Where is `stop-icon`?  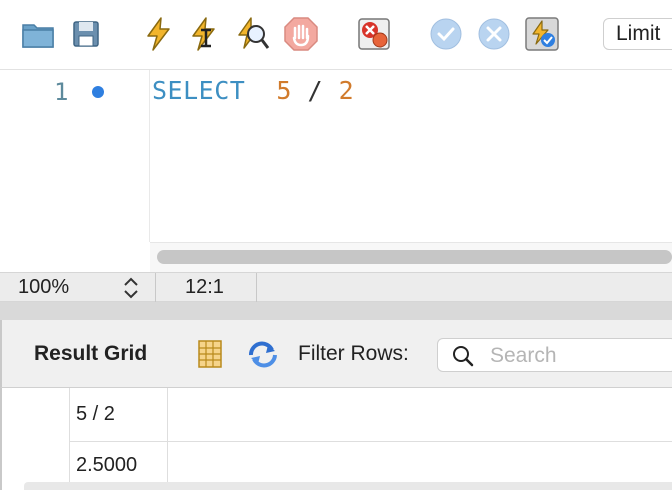 stop-icon is located at coordinates (301, 34).